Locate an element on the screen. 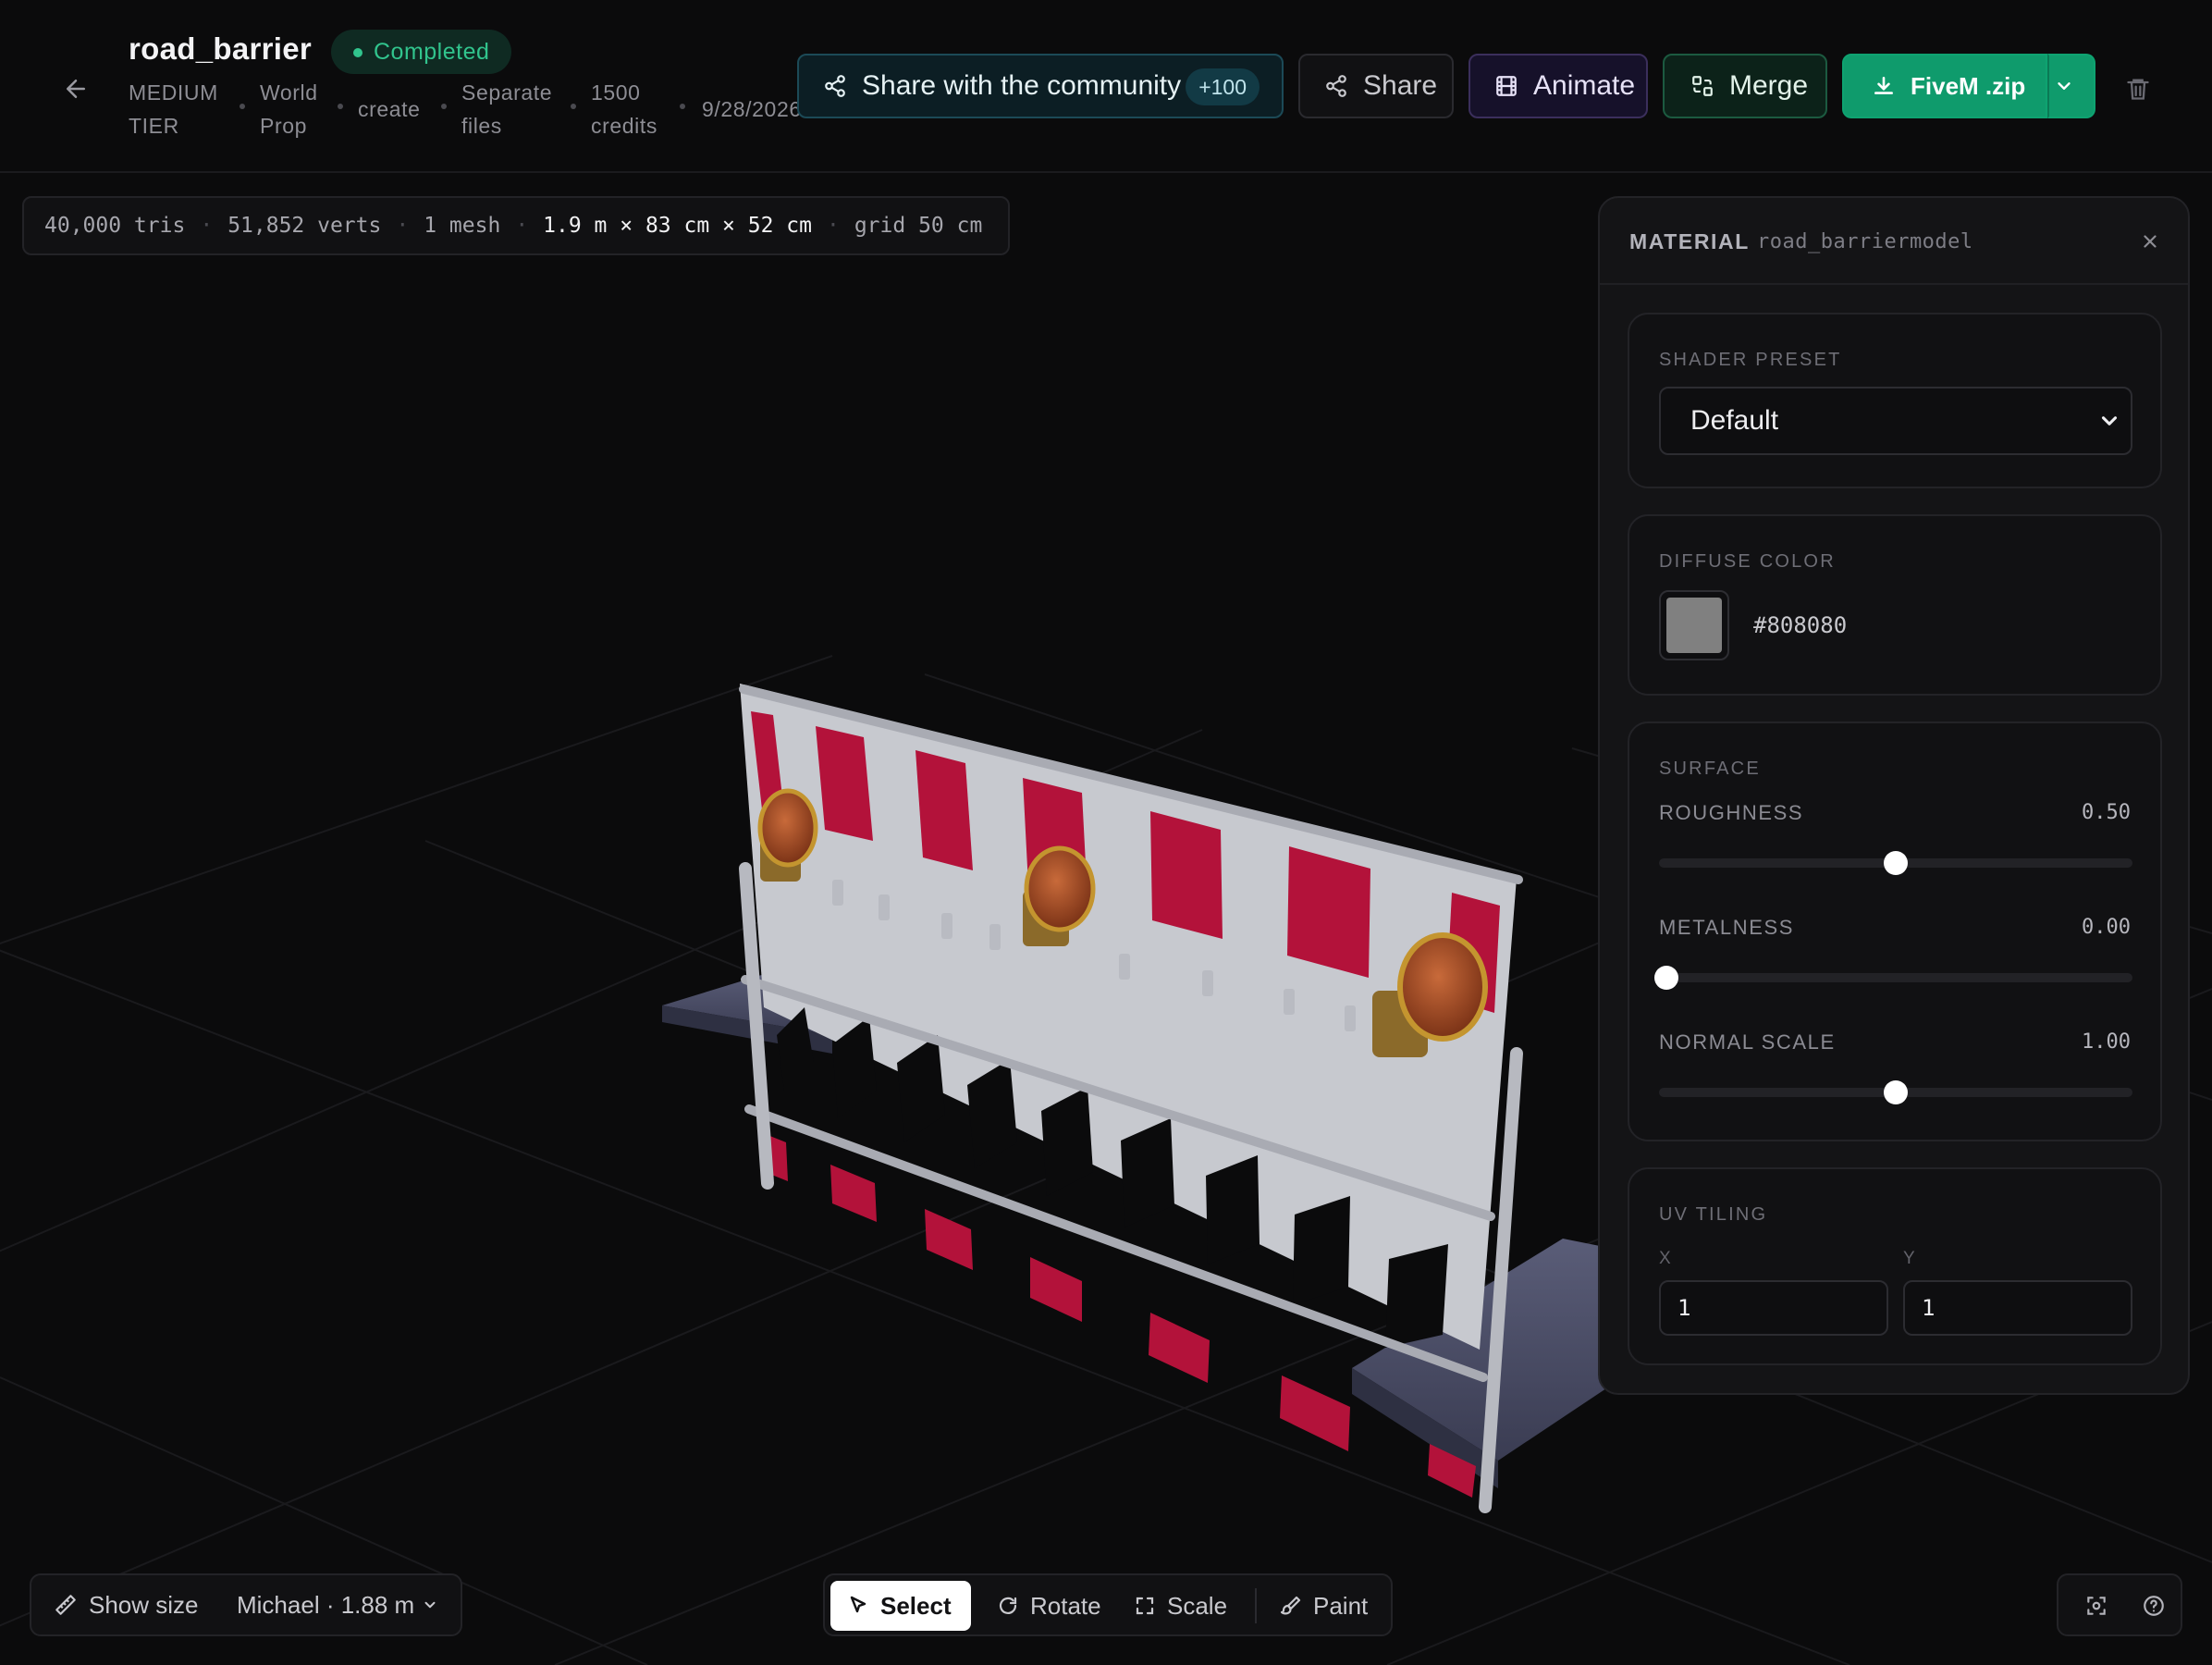 This screenshot has width=2212, height=1665. roughness-slider is located at coordinates (1895, 863).